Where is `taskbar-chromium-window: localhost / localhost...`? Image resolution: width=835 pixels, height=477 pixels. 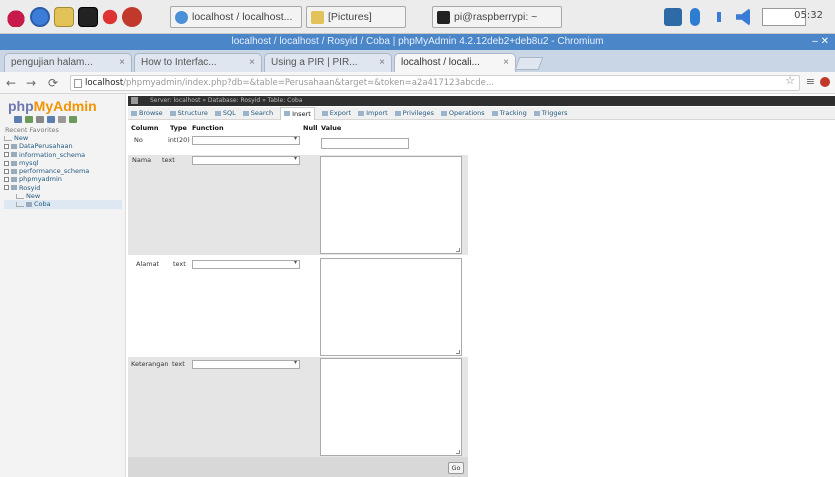
taskbar-chromium-window: localhost / localhost... is located at coordinates (236, 17).